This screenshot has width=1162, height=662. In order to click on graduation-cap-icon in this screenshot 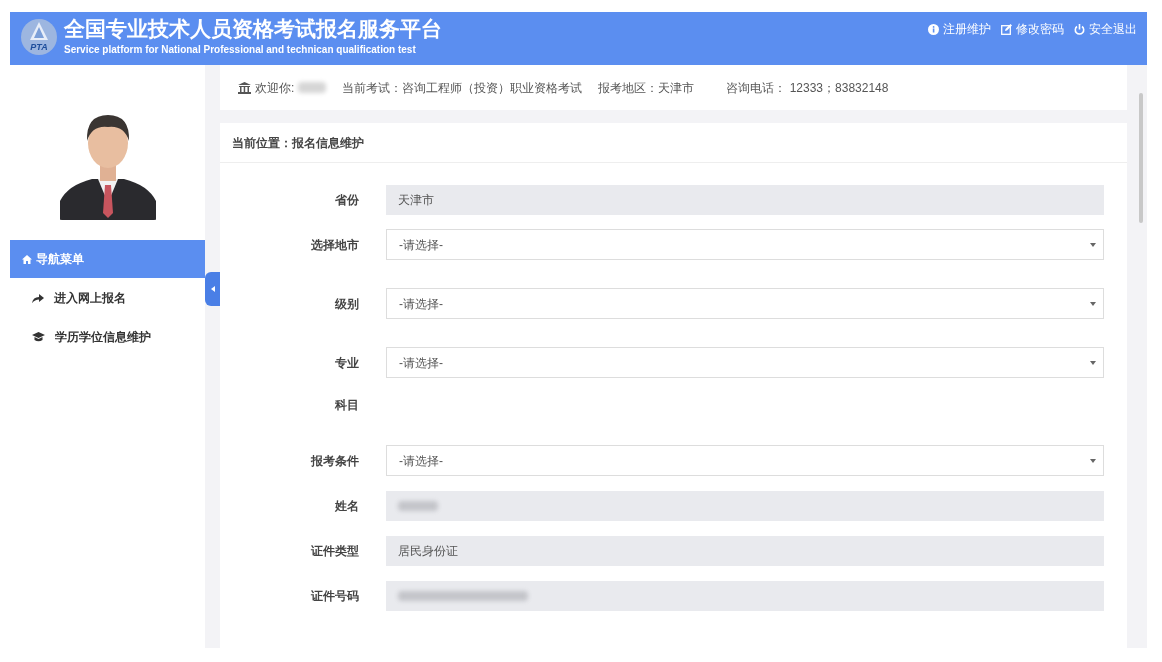, I will do `click(38, 336)`.